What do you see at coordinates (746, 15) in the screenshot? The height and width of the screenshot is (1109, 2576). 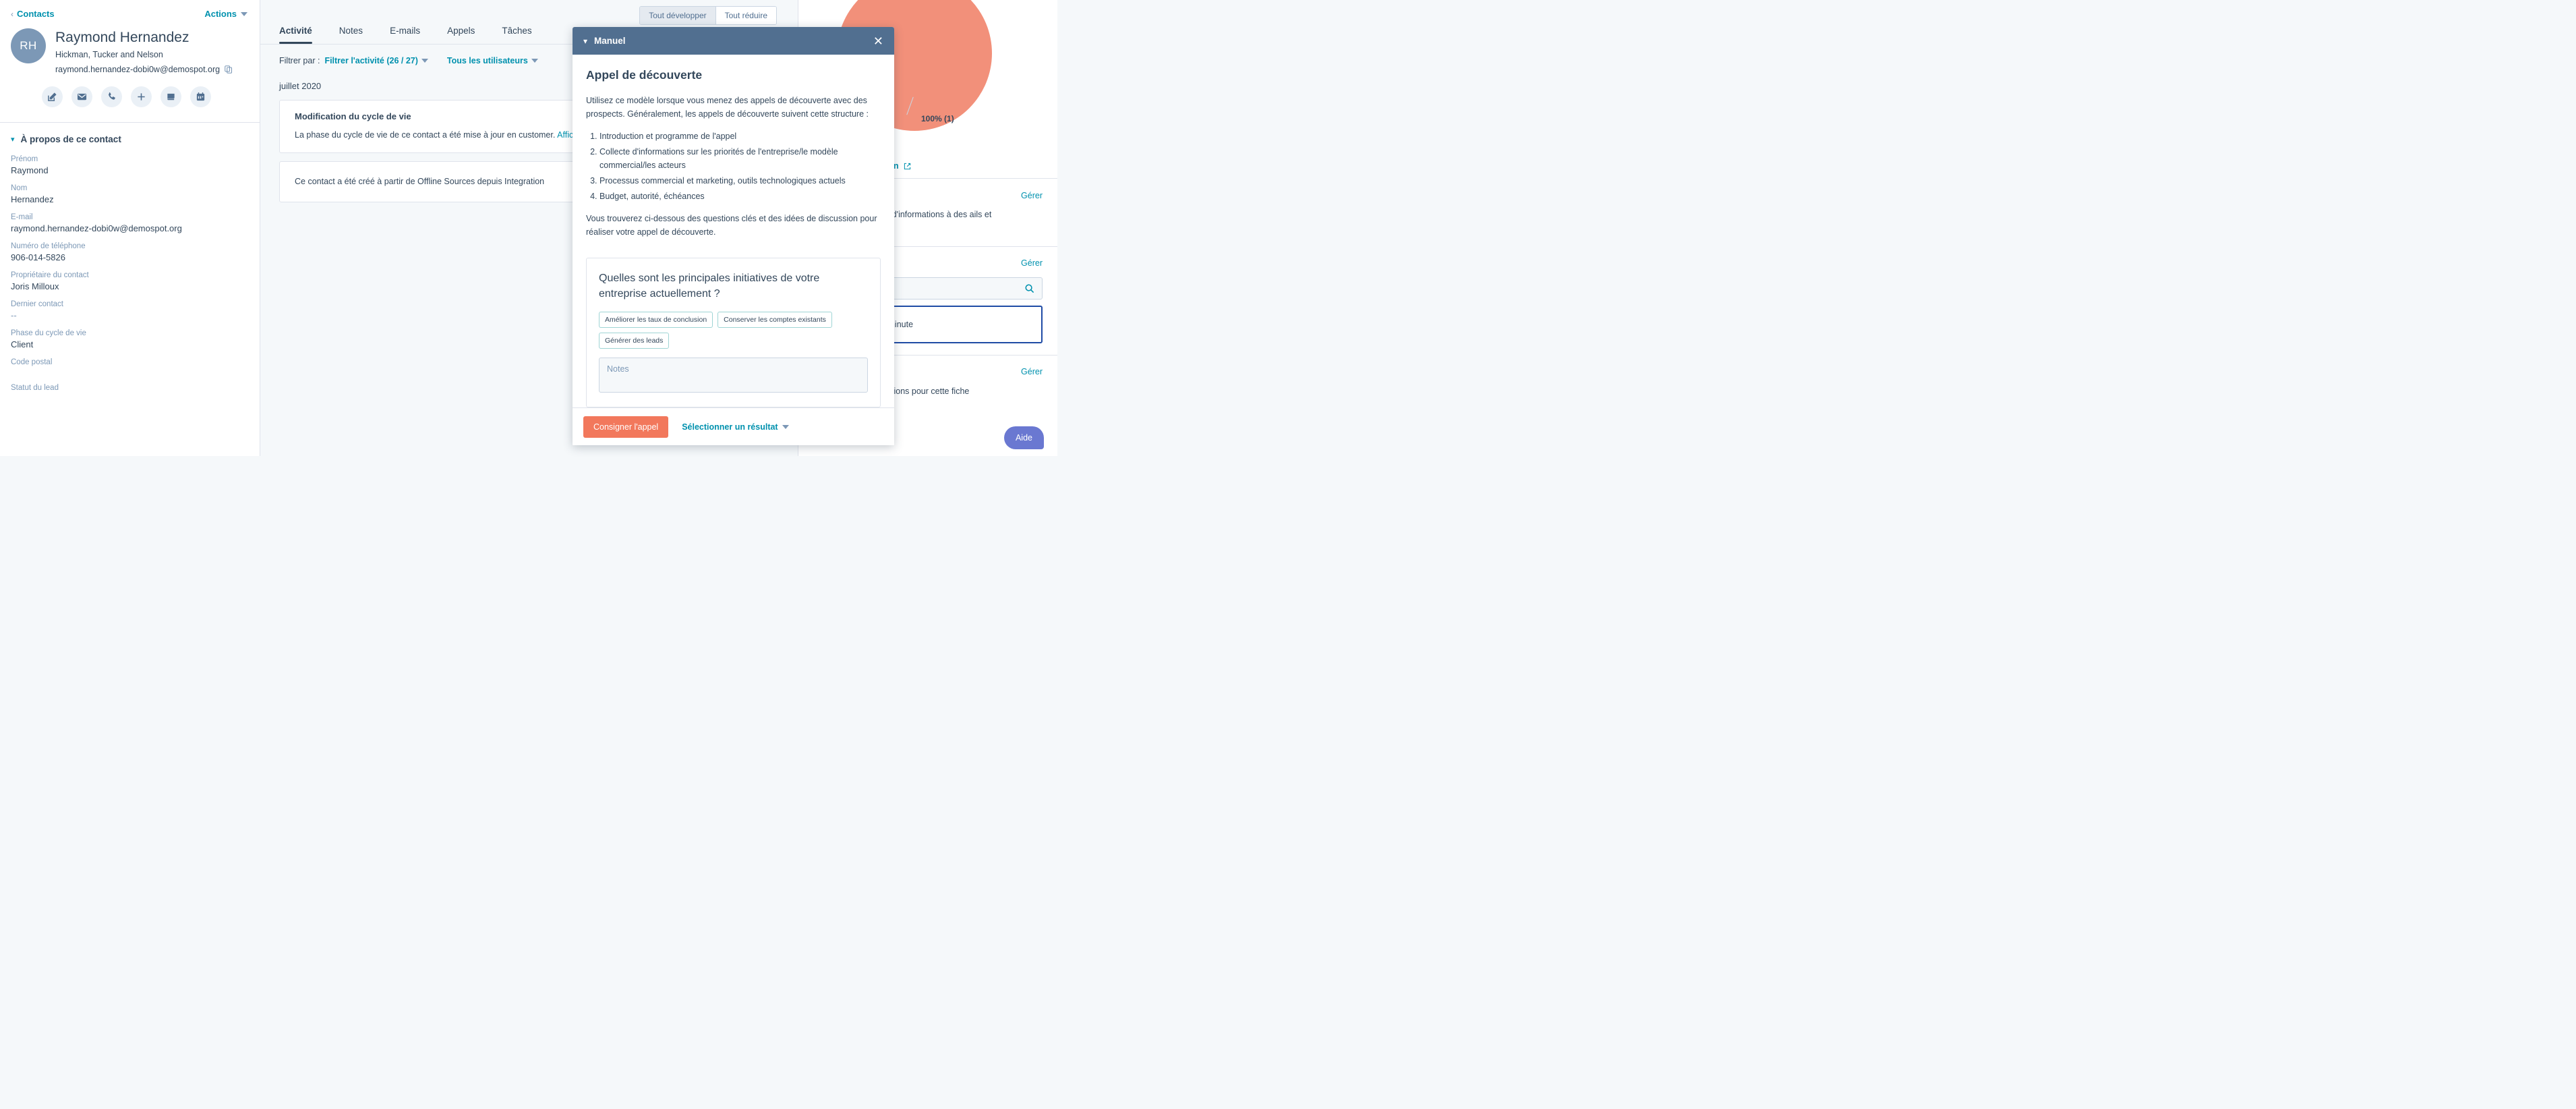 I see `collapse-all-button: Tout réduire` at bounding box center [746, 15].